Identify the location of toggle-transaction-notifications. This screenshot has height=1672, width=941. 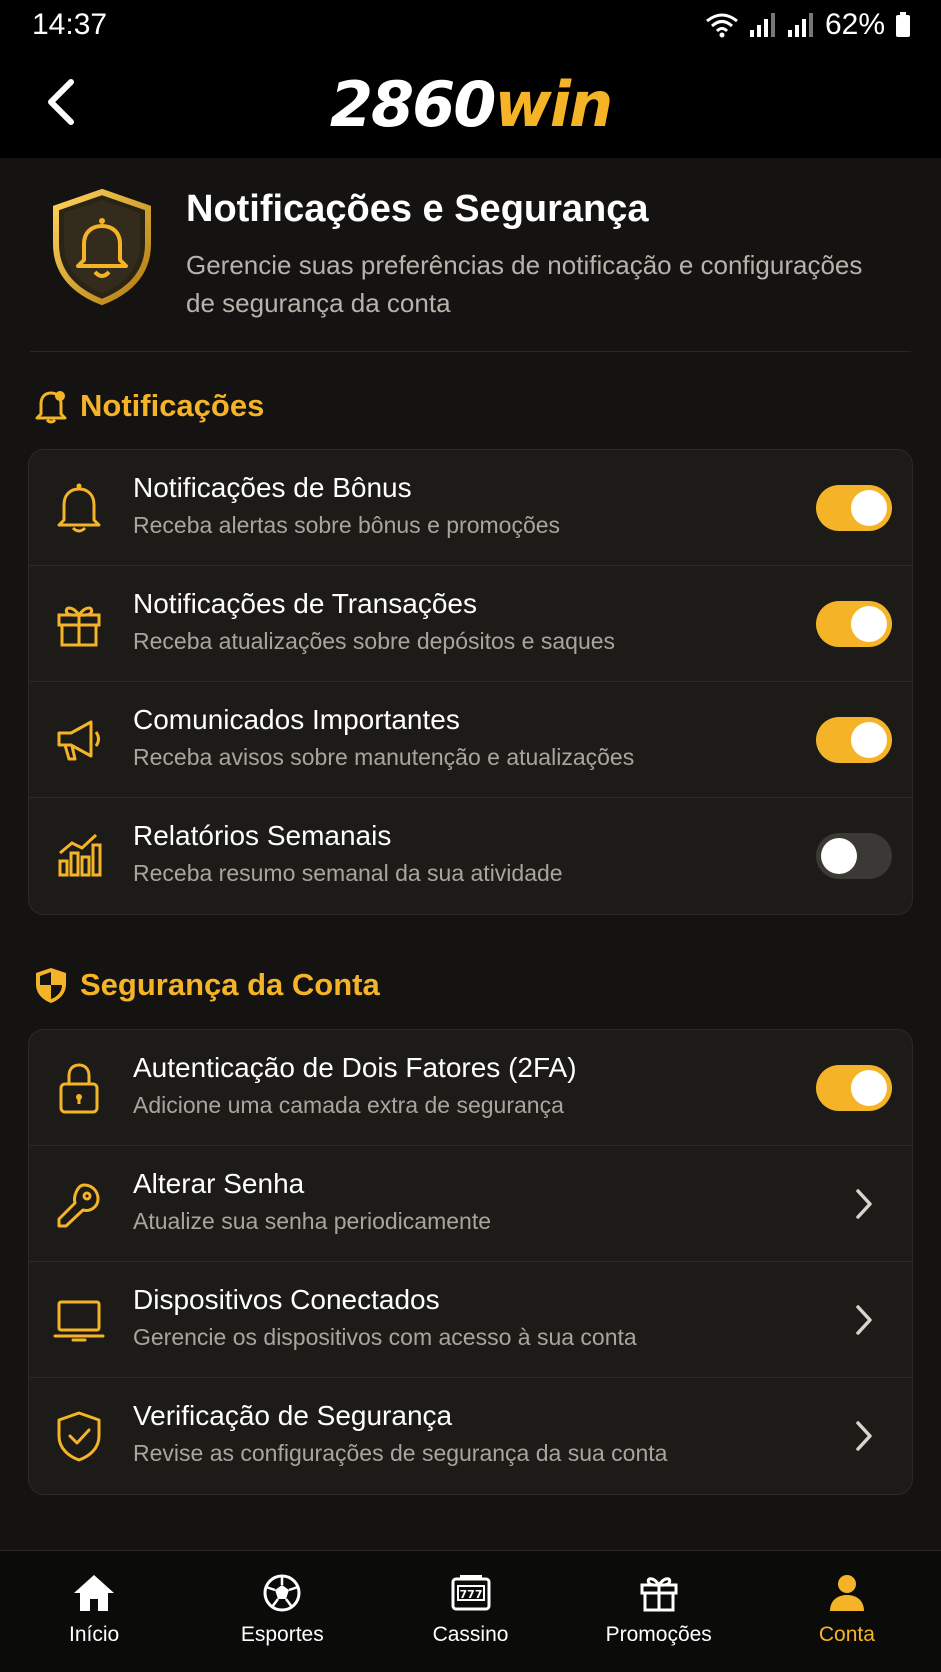
(854, 624).